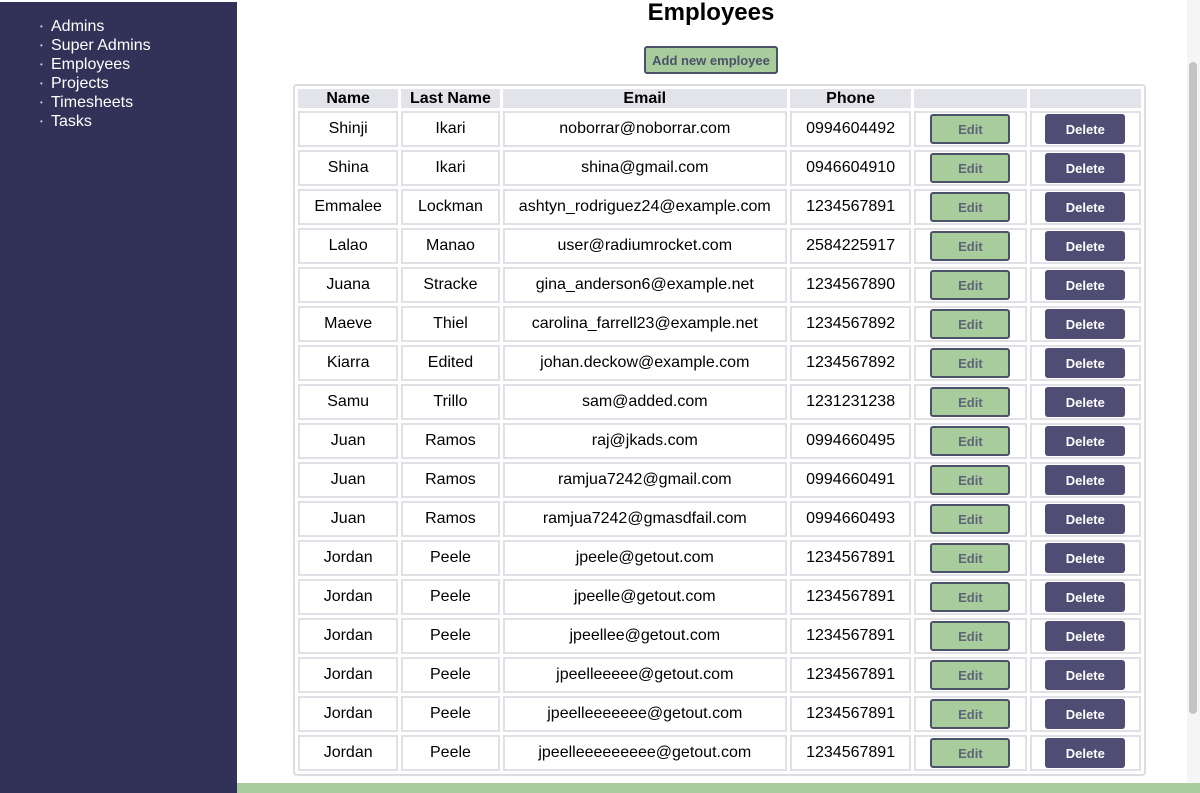 Image resolution: width=1200 pixels, height=793 pixels. What do you see at coordinates (644, 558) in the screenshot?
I see `cell-email: jpeele@getout.com` at bounding box center [644, 558].